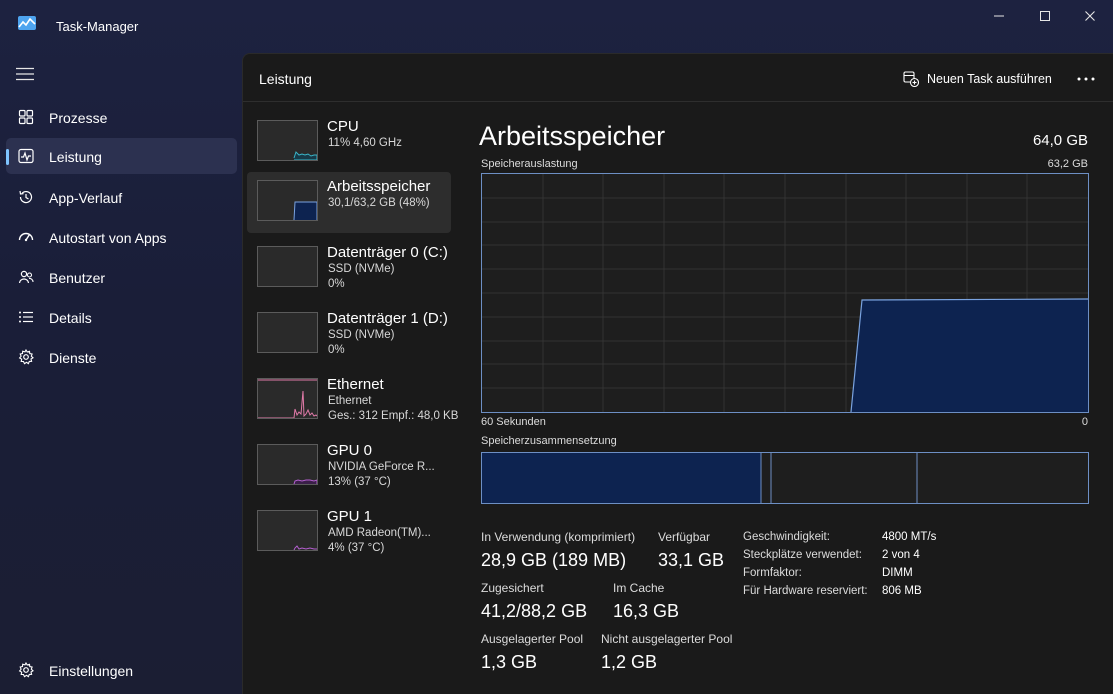  Describe the element at coordinates (27, 23) in the screenshot. I see `task-manager-app-icon` at that location.